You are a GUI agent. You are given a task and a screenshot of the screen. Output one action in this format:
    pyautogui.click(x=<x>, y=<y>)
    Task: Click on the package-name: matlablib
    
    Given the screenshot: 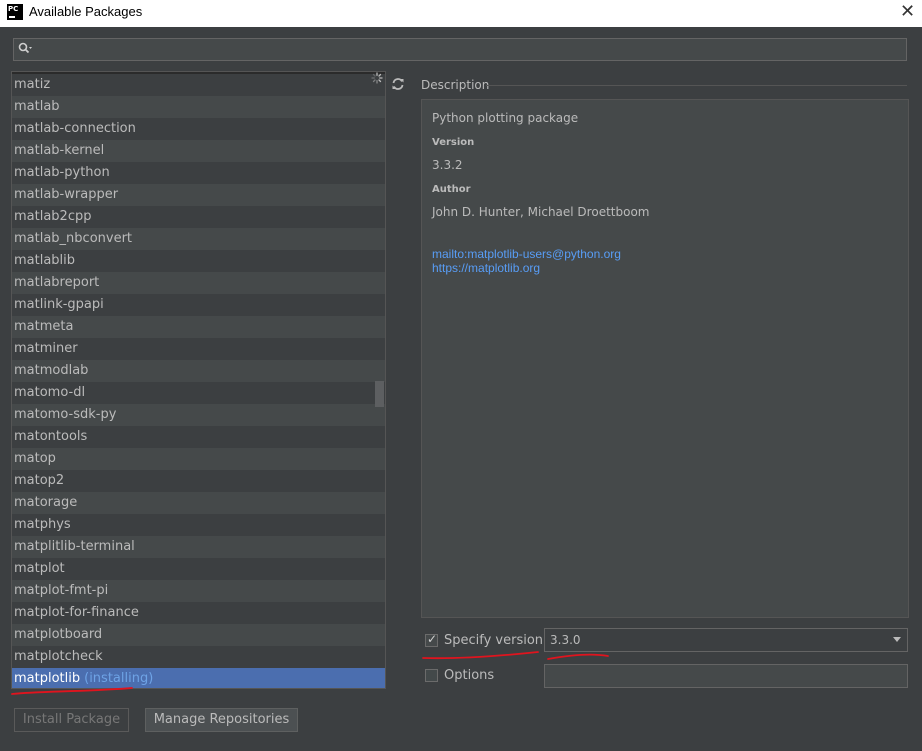 What is the action you would take?
    pyautogui.click(x=45, y=260)
    